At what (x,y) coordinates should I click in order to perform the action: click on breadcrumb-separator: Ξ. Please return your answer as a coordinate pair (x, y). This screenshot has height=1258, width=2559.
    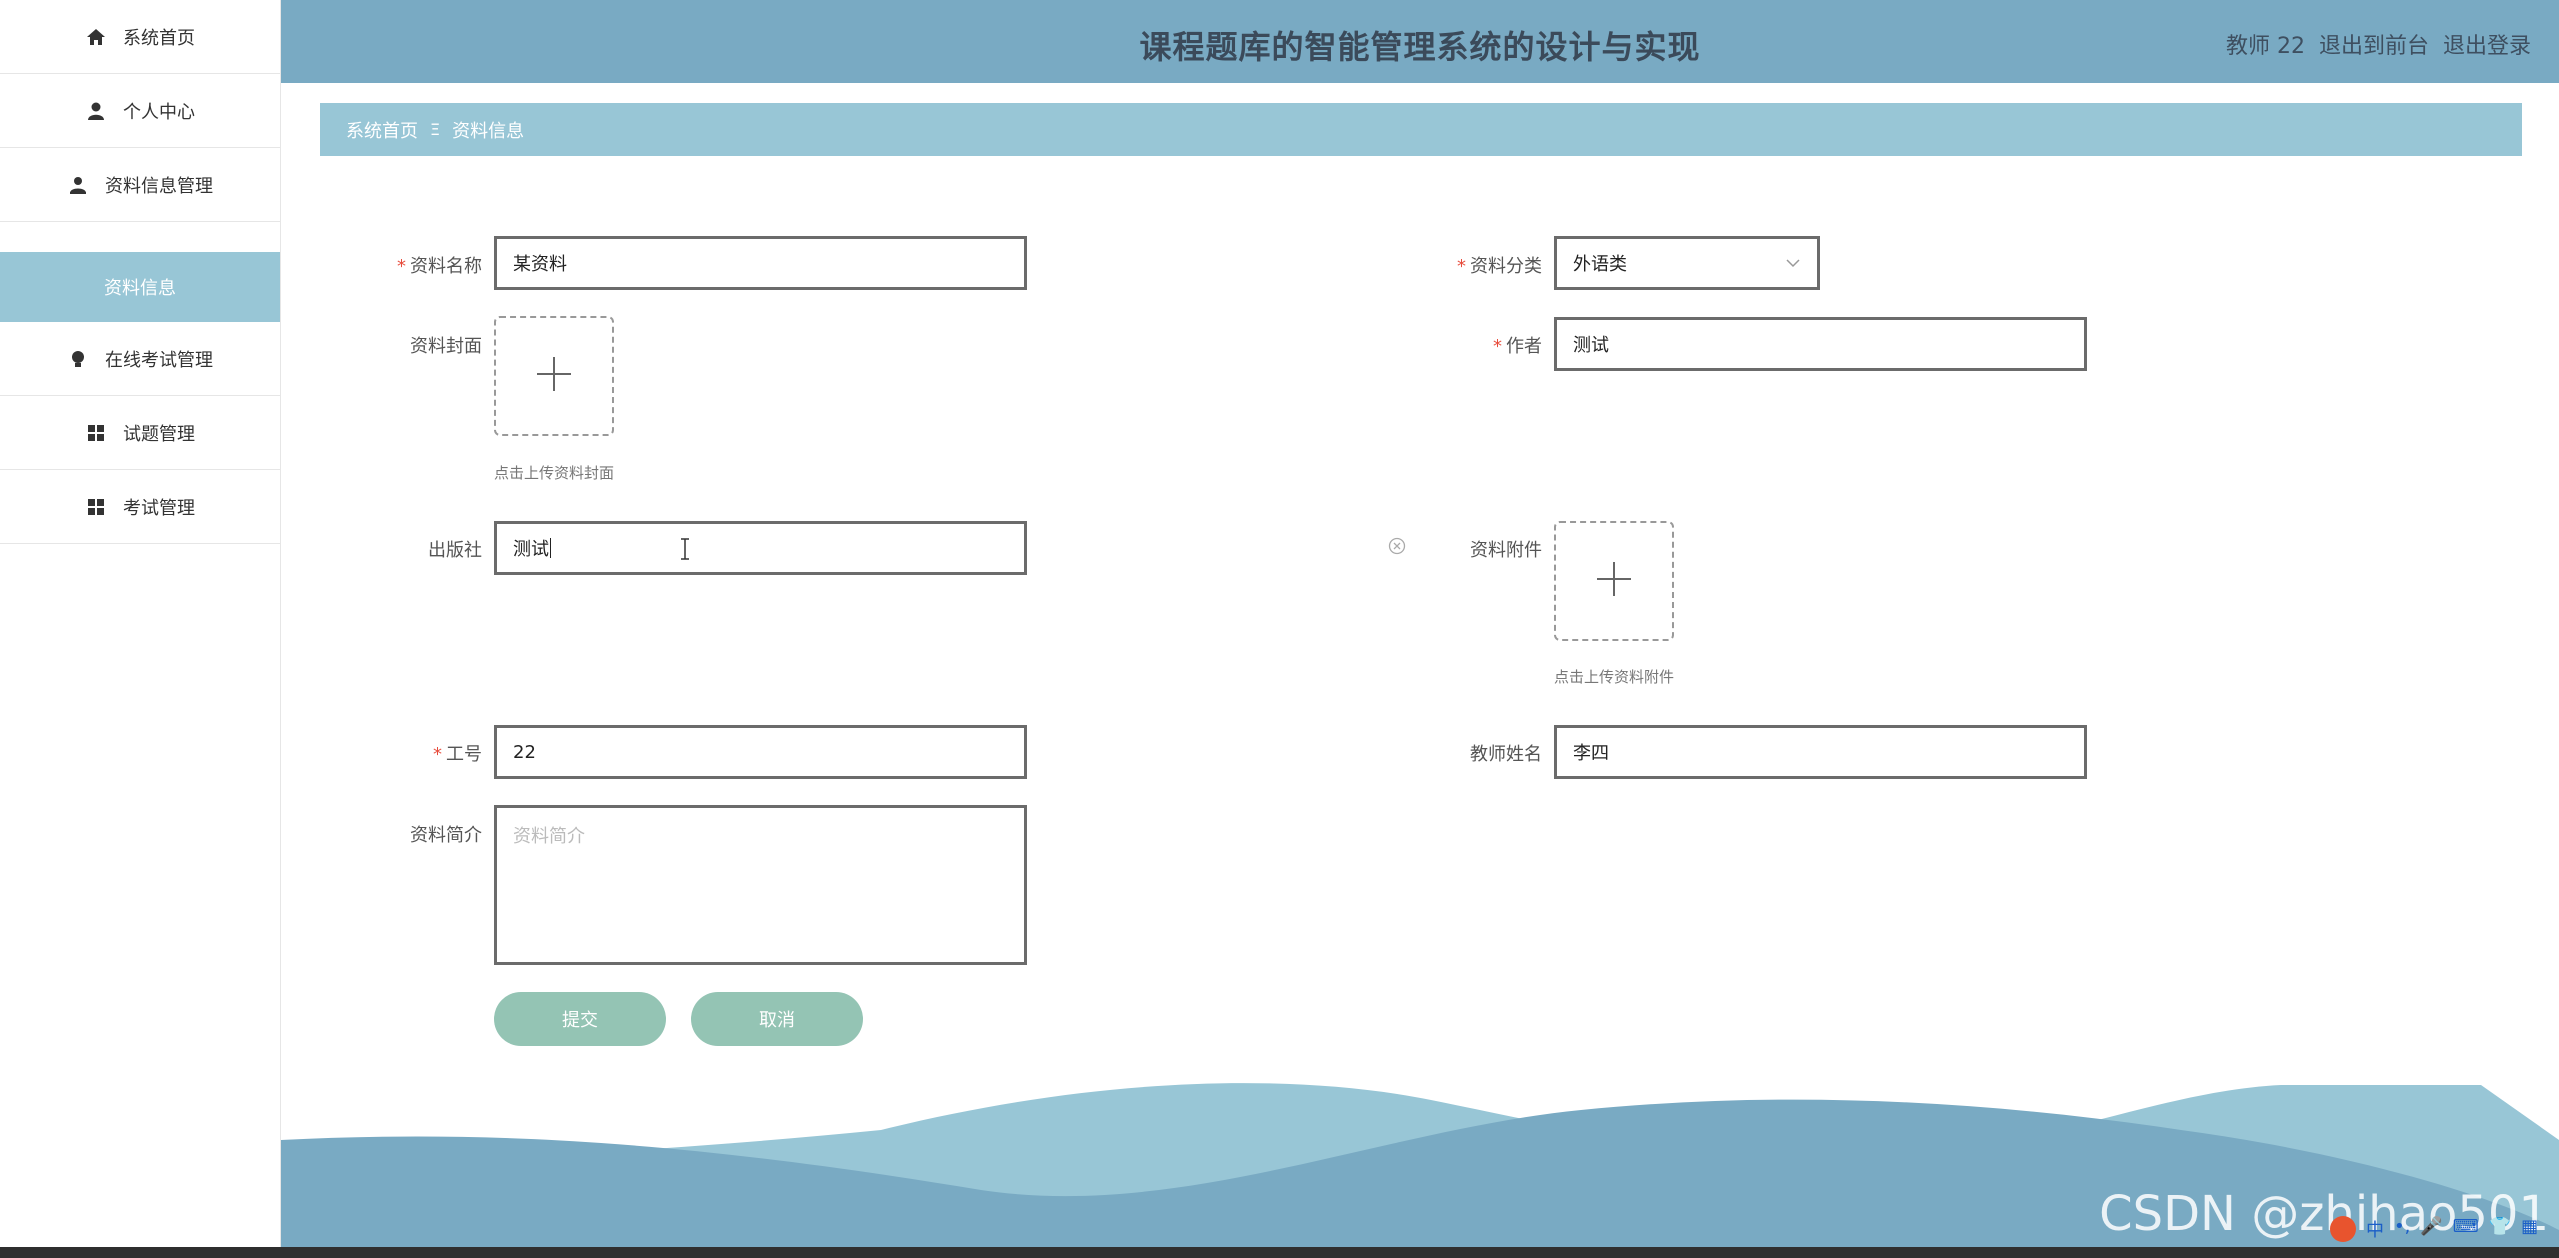
    Looking at the image, I should click on (435, 129).